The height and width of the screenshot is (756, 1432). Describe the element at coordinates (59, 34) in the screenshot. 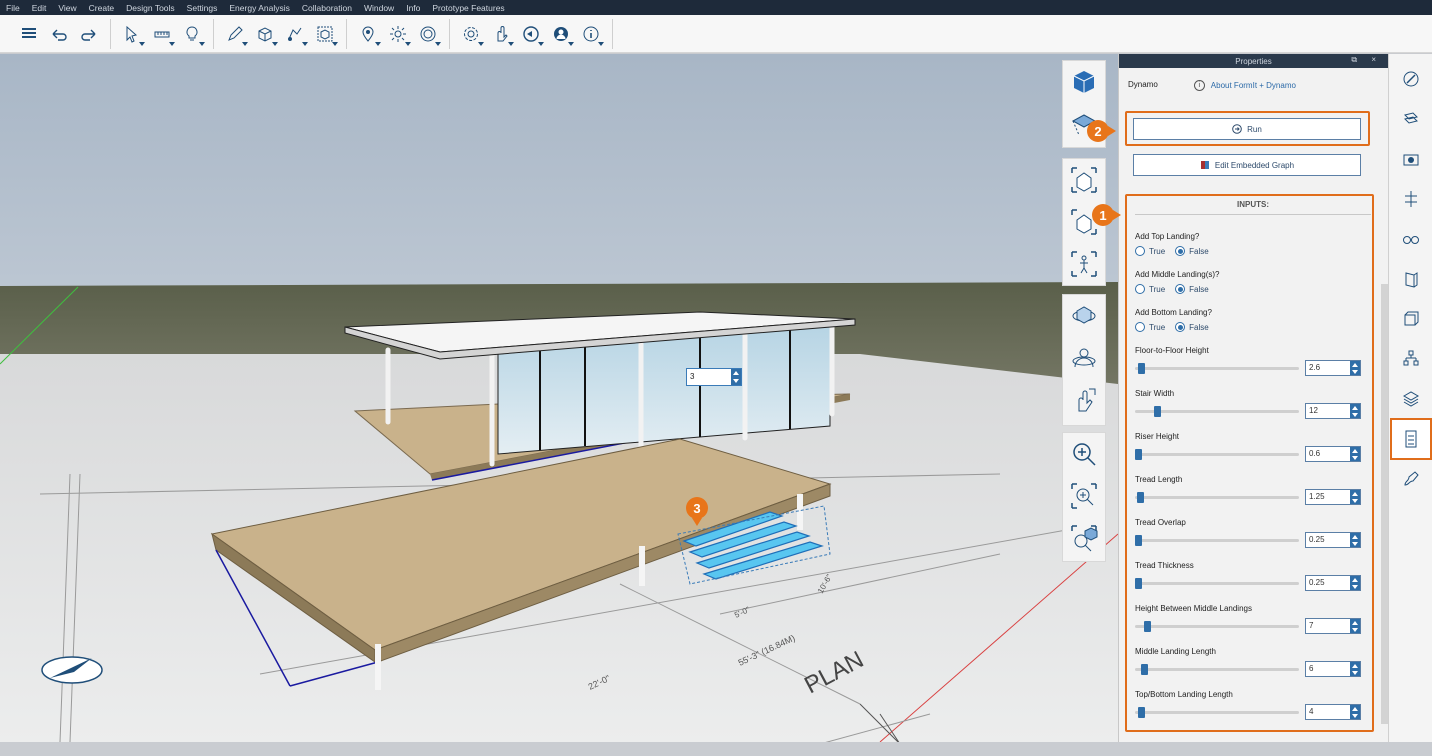

I see `undo-button` at that location.